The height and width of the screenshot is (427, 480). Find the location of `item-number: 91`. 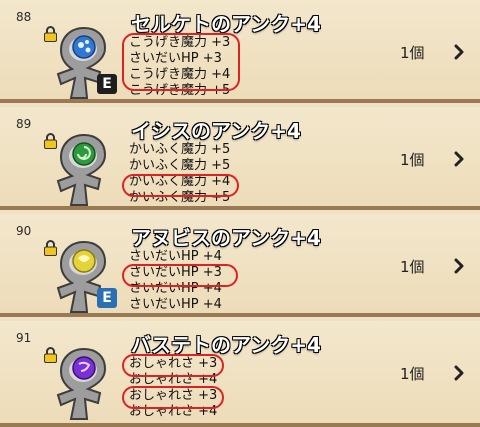

item-number: 91 is located at coordinates (24, 338).